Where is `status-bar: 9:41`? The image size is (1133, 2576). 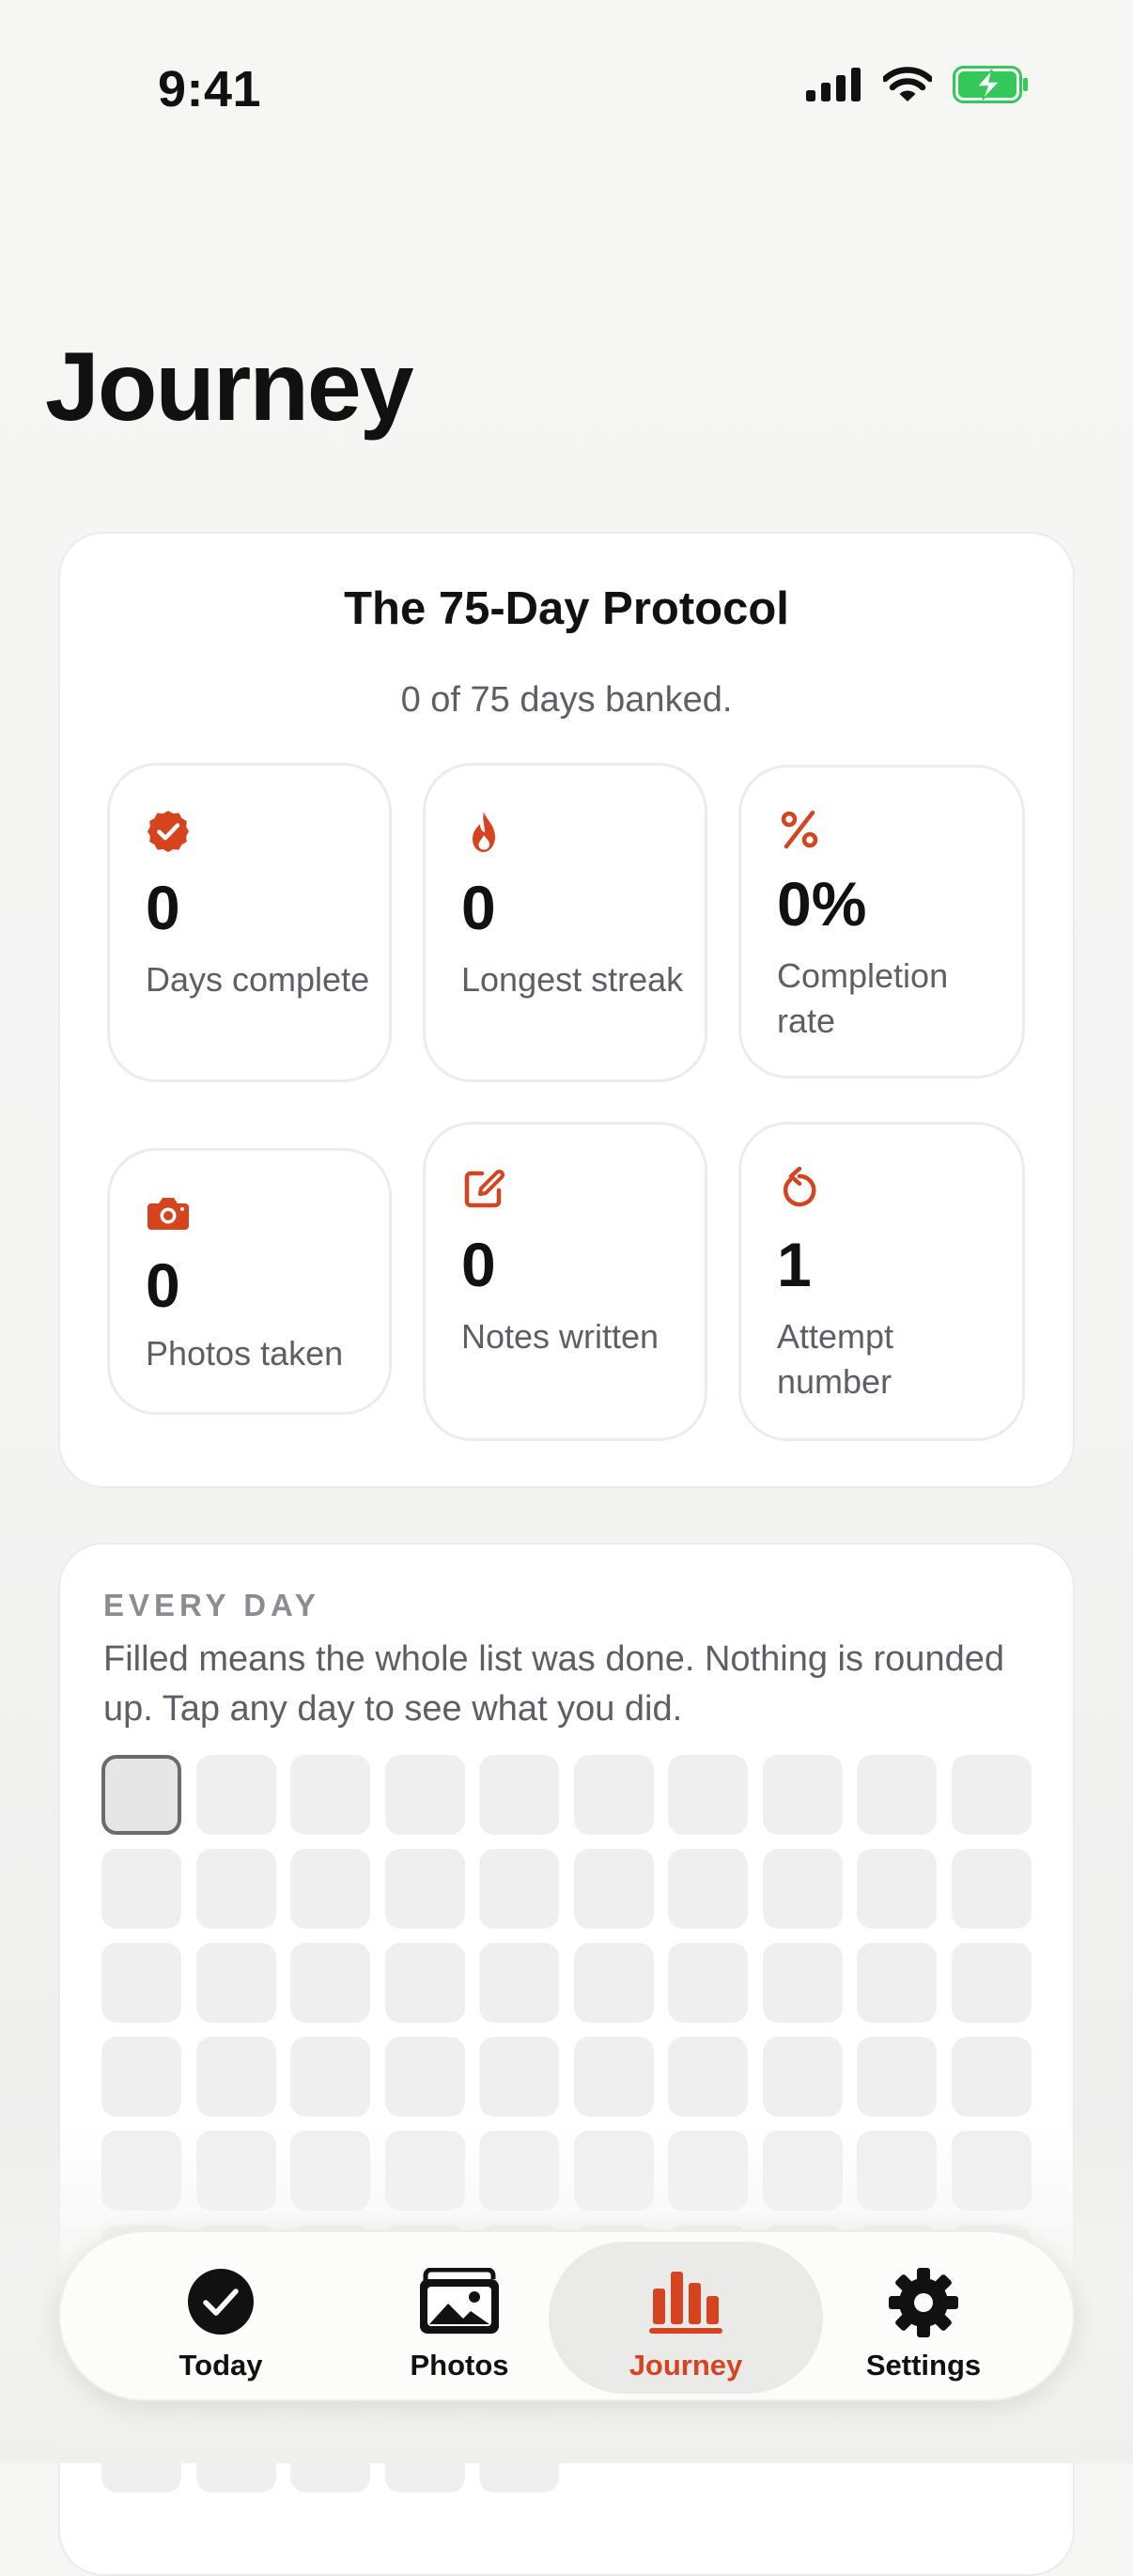
status-bar: 9:41 is located at coordinates (566, 89).